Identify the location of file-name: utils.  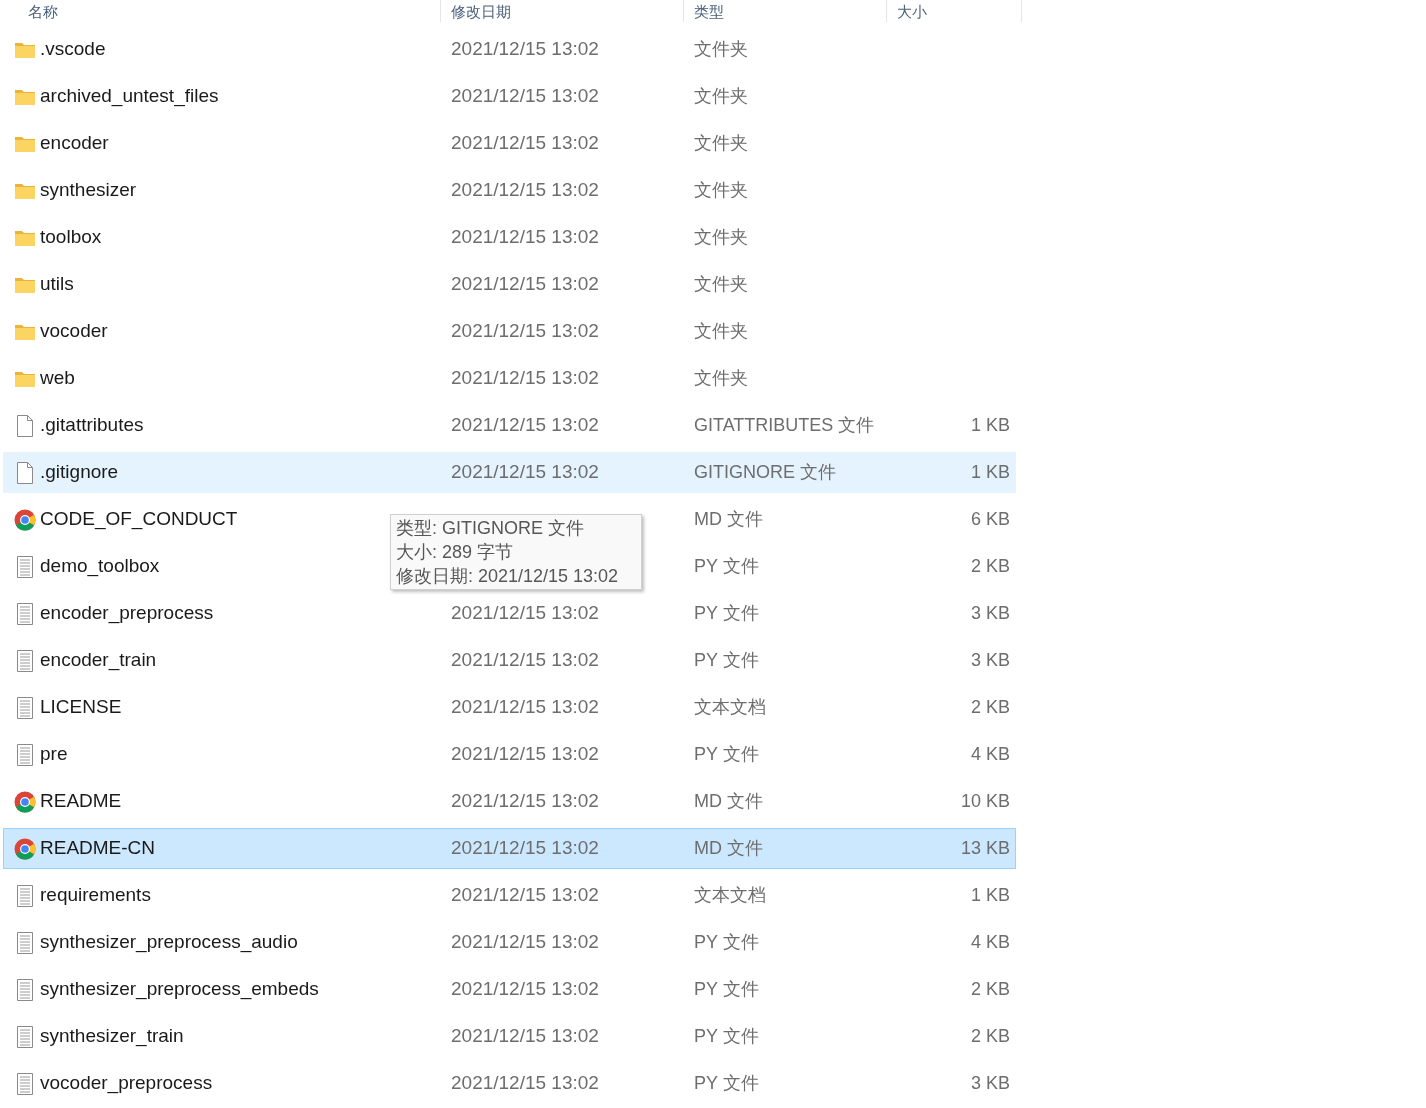
(57, 284).